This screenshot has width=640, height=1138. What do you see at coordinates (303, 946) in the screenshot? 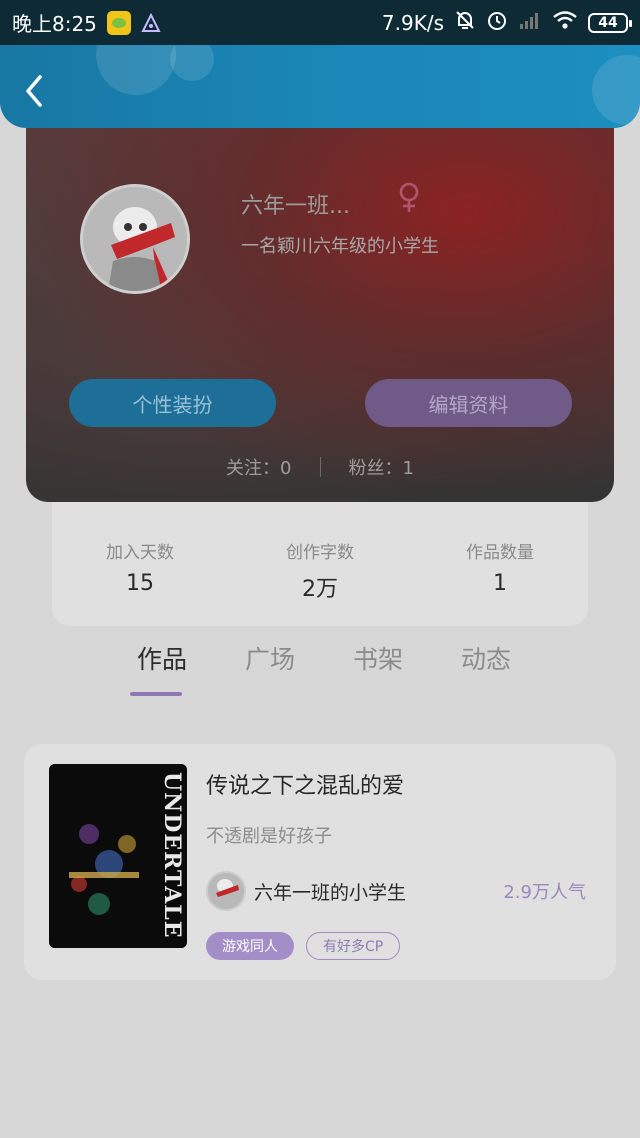
I see `work-tags: 游戏同人 有好多CP` at bounding box center [303, 946].